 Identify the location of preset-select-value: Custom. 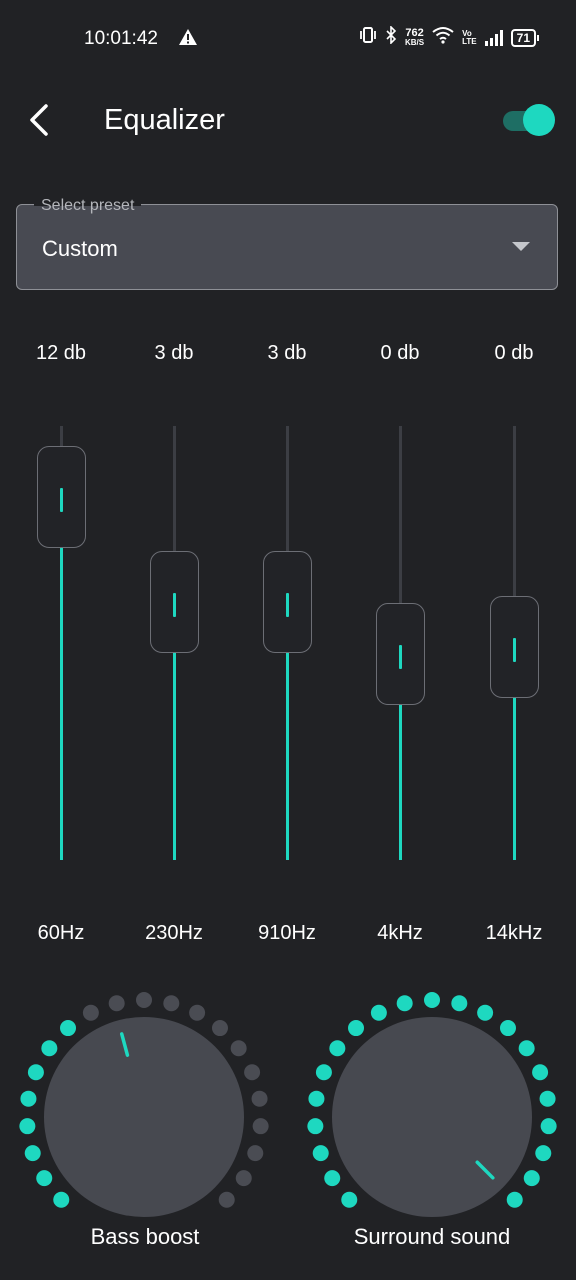
(80, 248).